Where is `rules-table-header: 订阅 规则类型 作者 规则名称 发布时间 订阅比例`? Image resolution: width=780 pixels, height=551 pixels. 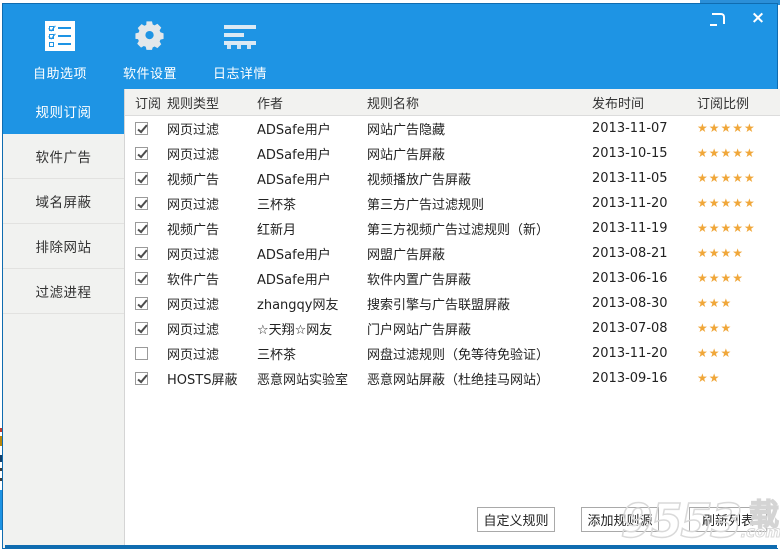
rules-table-header: 订阅 规则类型 作者 规则名称 发布时间 订阅比例 is located at coordinates (452, 102).